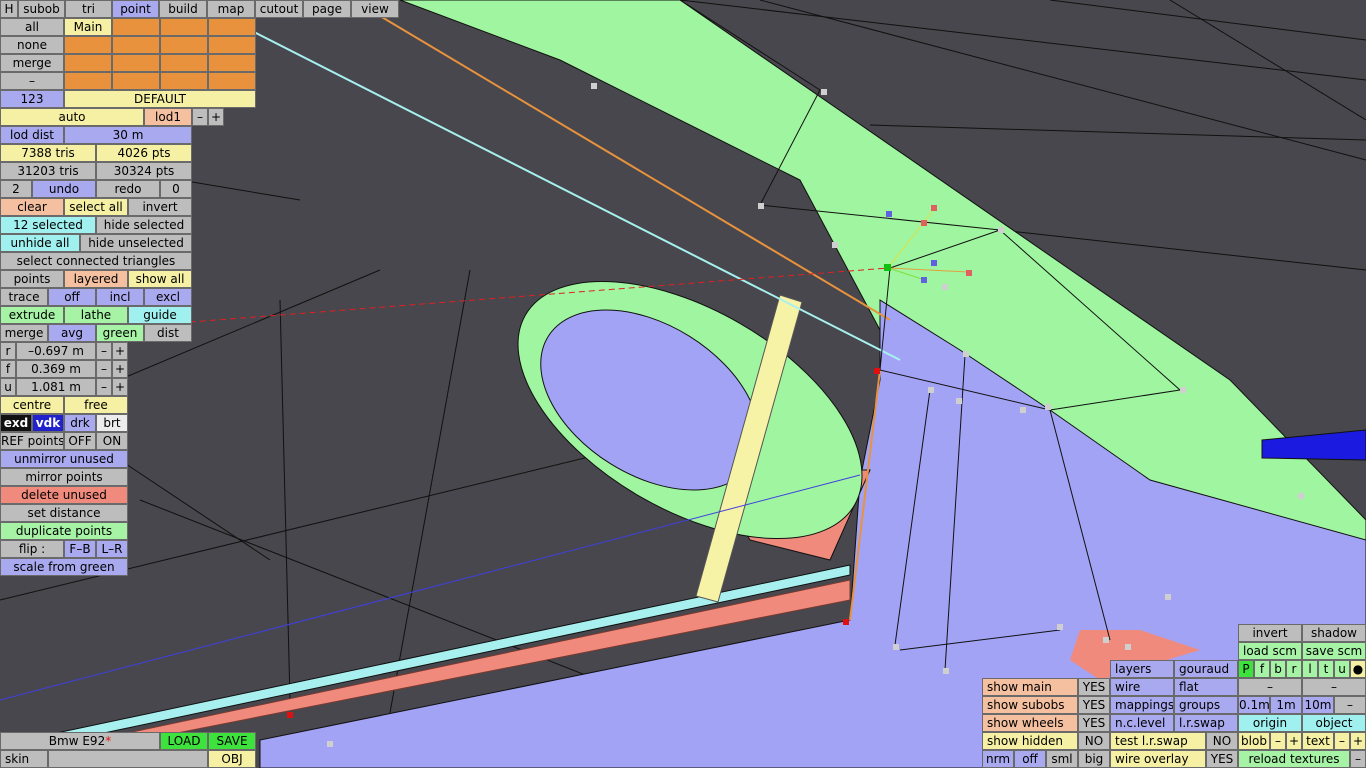 The height and width of the screenshot is (768, 1366). Describe the element at coordinates (1222, 741) in the screenshot. I see `test-lr-swap-toggle: NO` at that location.